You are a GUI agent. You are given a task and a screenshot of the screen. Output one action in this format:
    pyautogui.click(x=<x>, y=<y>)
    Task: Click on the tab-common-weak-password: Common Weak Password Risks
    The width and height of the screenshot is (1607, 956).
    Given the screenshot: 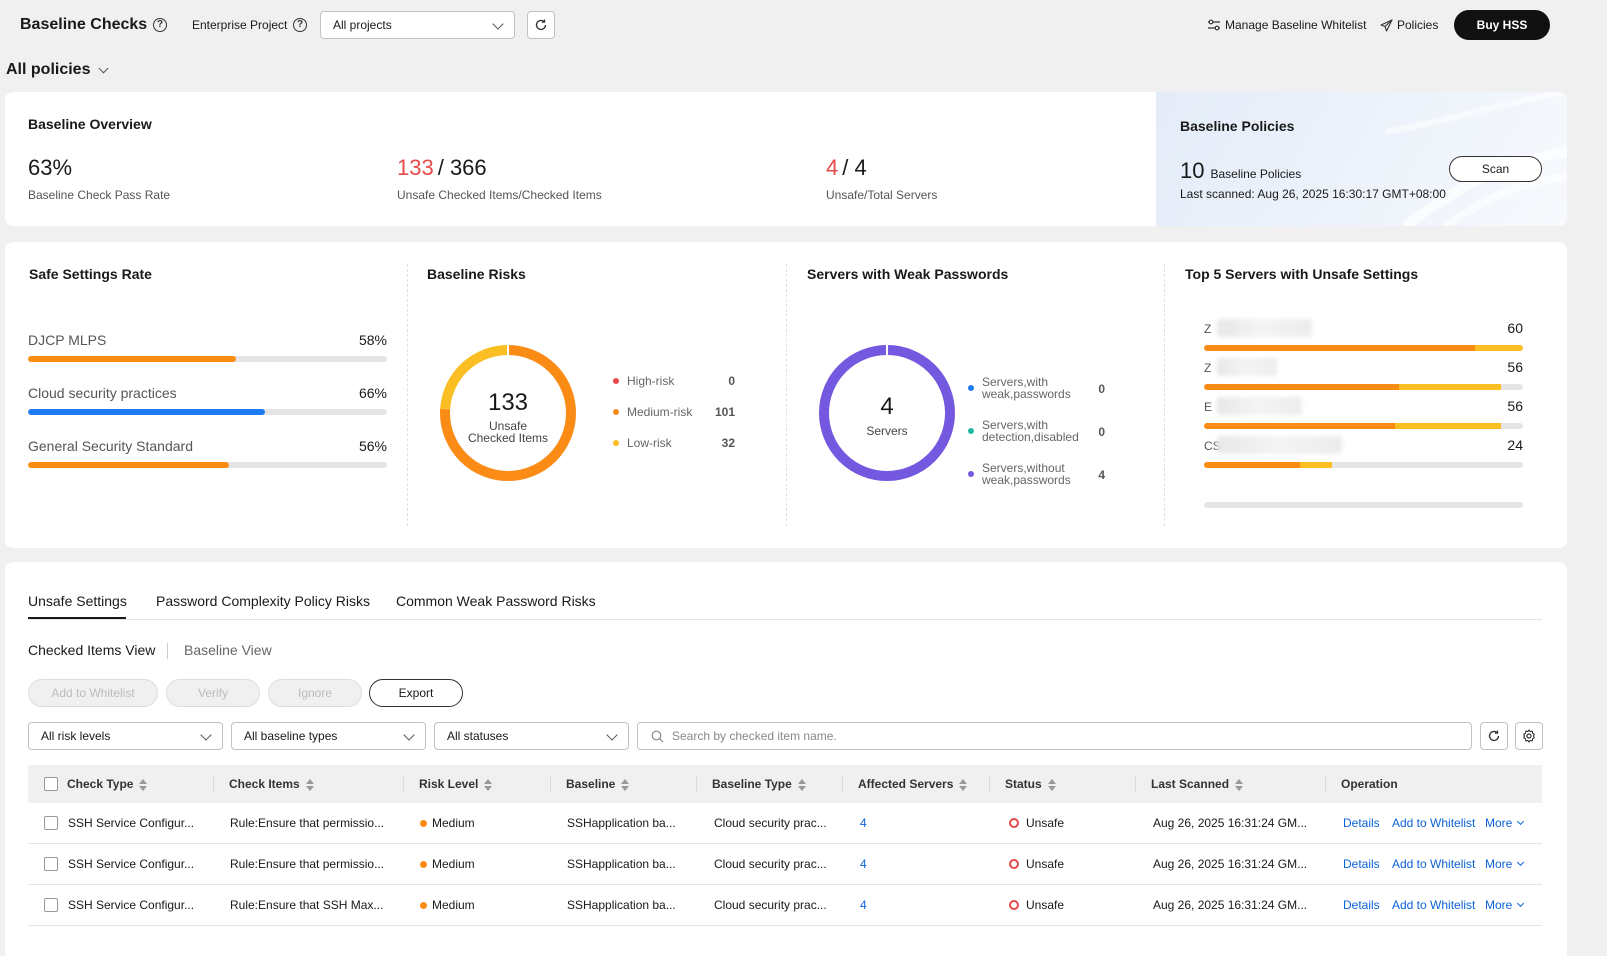 What is the action you would take?
    pyautogui.click(x=496, y=601)
    